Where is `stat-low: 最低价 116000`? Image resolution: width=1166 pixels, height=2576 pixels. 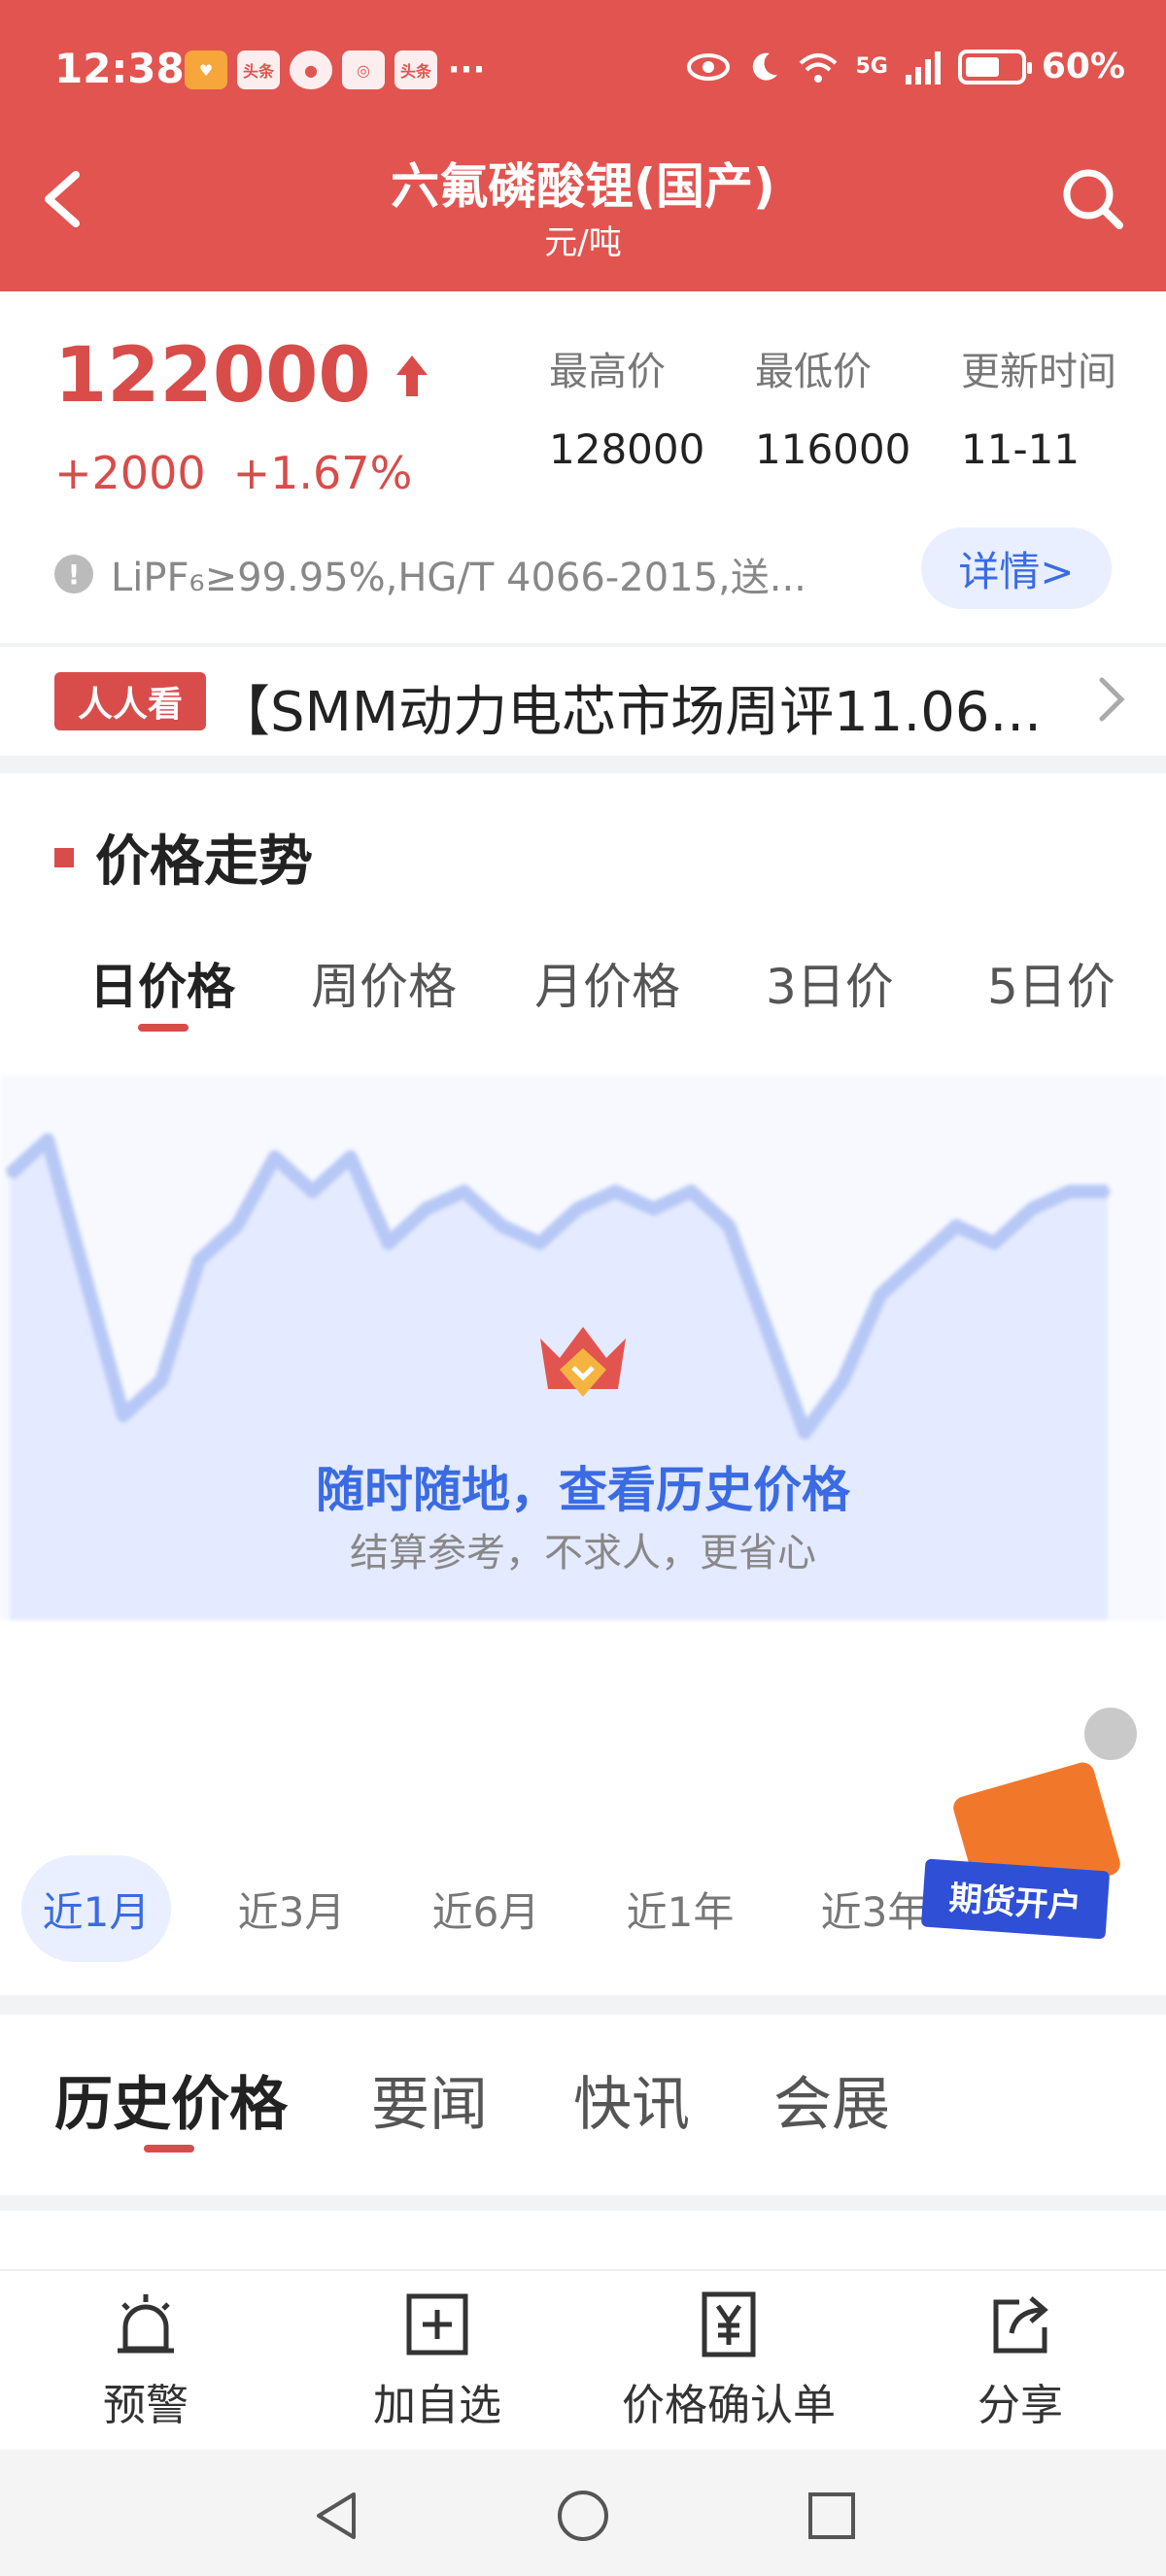 stat-low: 最低价 116000 is located at coordinates (858, 406).